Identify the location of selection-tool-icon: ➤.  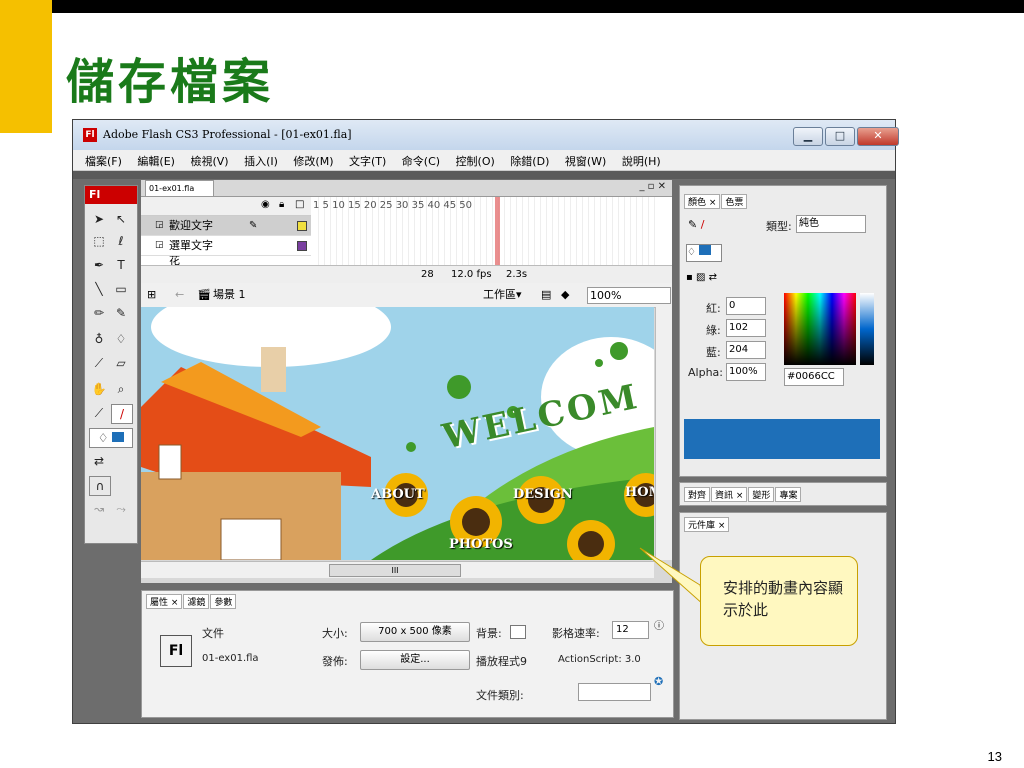
(99, 219).